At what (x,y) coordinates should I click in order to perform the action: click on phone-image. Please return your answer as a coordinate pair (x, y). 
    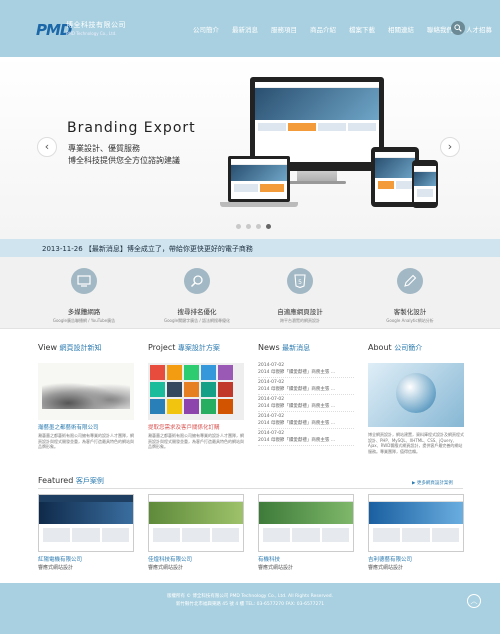
    Looking at the image, I should click on (425, 184).